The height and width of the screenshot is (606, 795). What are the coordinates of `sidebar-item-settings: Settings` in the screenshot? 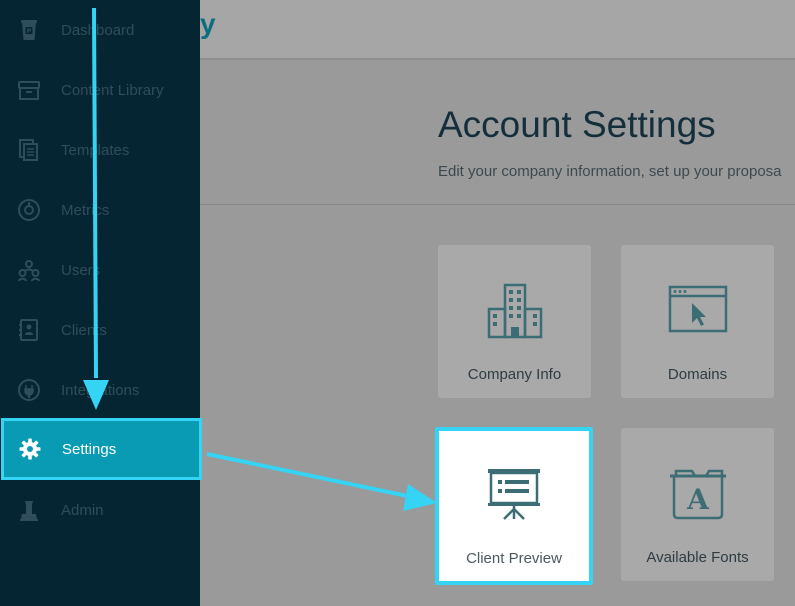 It's located at (101, 449).